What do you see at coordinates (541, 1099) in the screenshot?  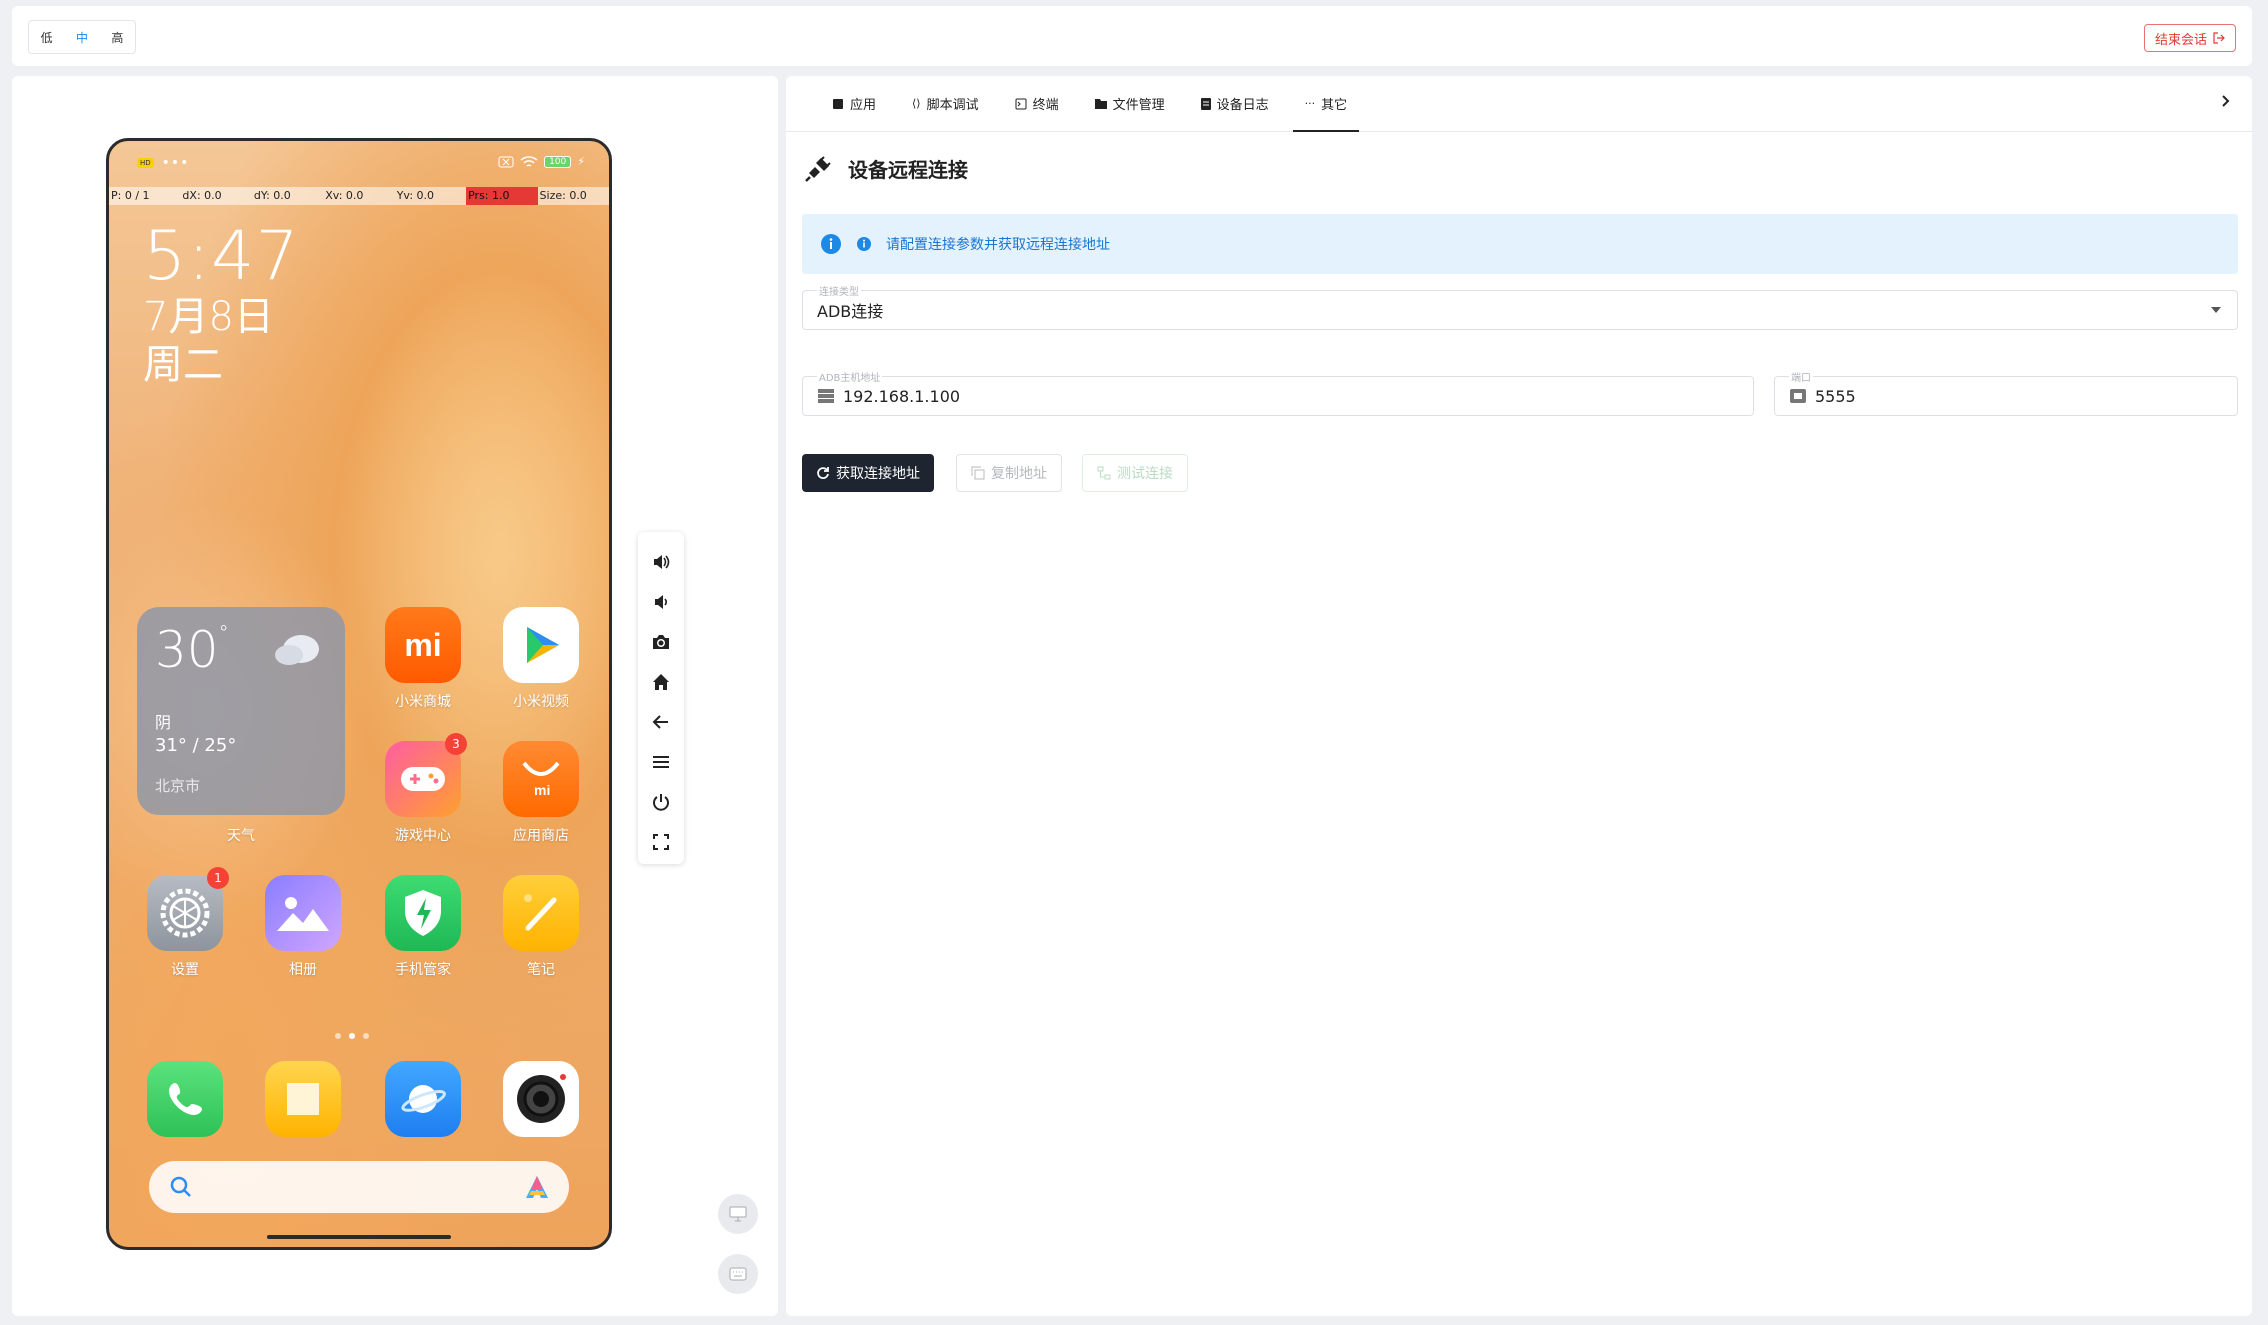 I see `camera-icon` at bounding box center [541, 1099].